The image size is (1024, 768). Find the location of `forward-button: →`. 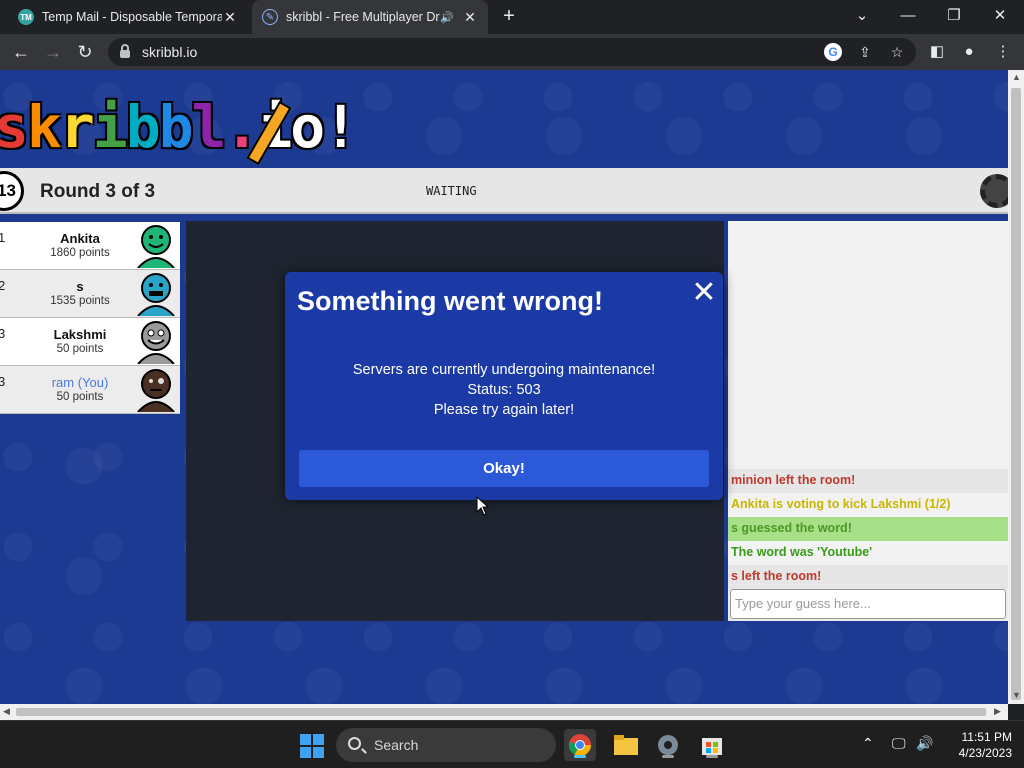

forward-button: → is located at coordinates (53, 52).